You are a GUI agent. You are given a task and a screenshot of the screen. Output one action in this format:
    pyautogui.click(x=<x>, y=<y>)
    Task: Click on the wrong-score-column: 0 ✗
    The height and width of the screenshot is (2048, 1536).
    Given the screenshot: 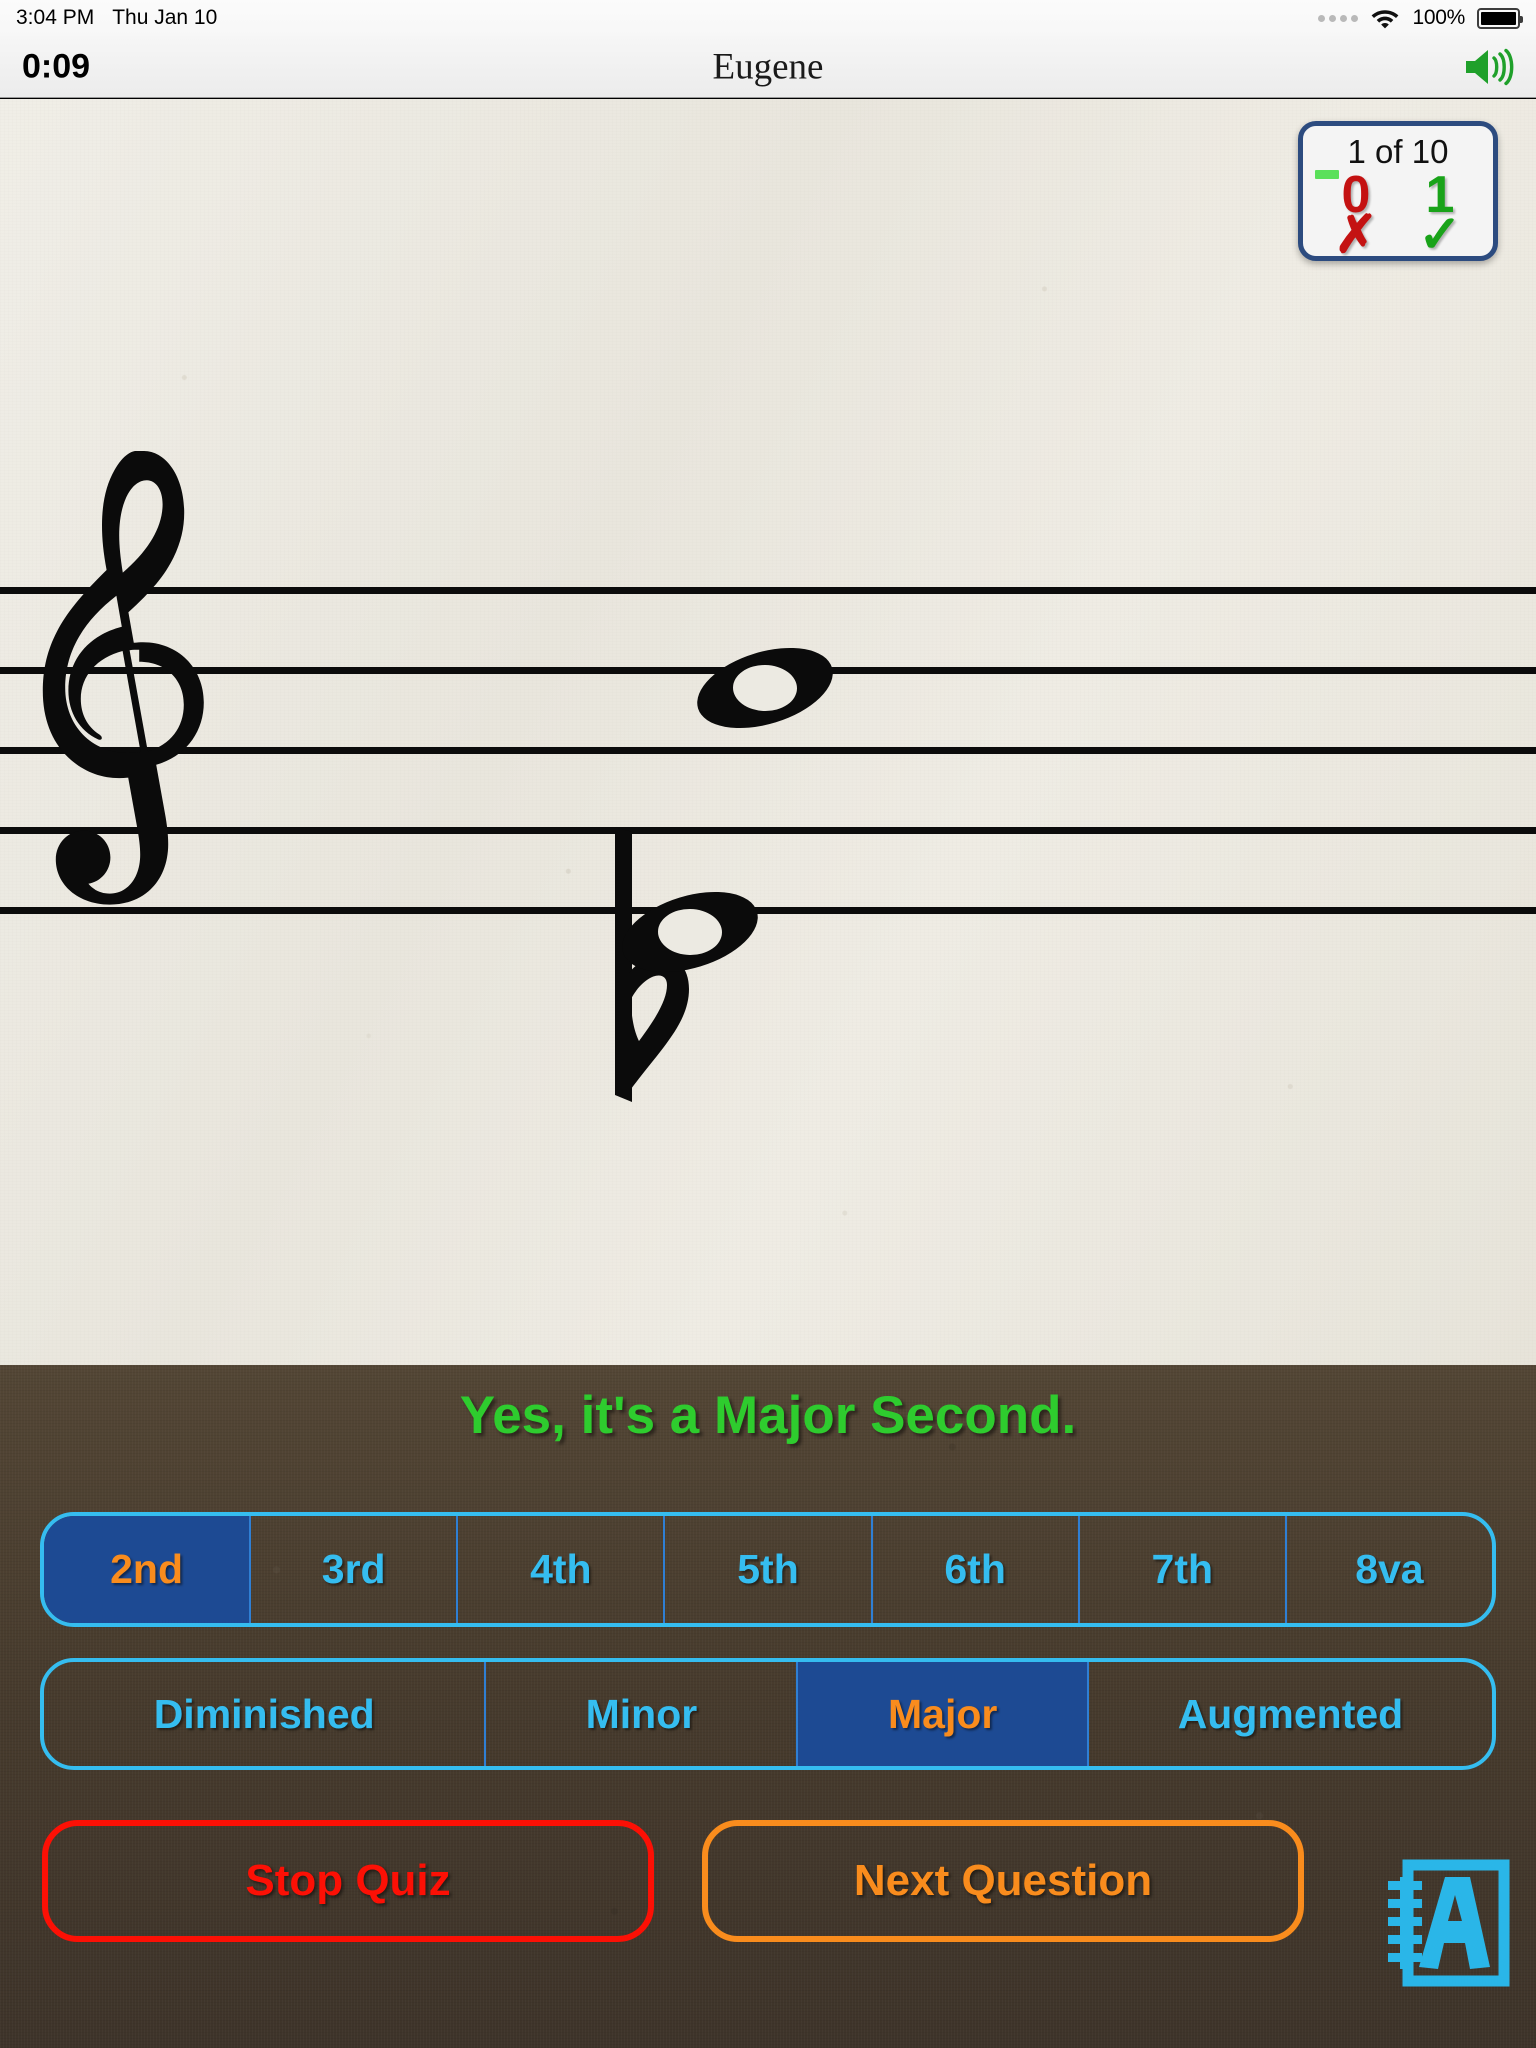 What is the action you would take?
    pyautogui.click(x=1356, y=216)
    